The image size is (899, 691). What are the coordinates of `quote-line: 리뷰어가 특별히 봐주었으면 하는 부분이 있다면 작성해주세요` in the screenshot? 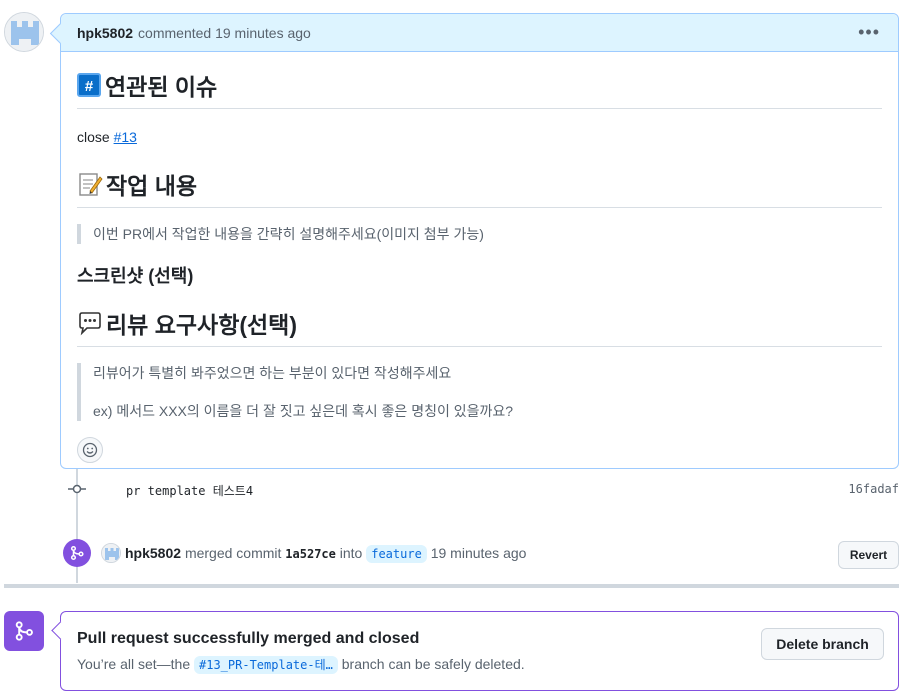 It's located at (272, 373).